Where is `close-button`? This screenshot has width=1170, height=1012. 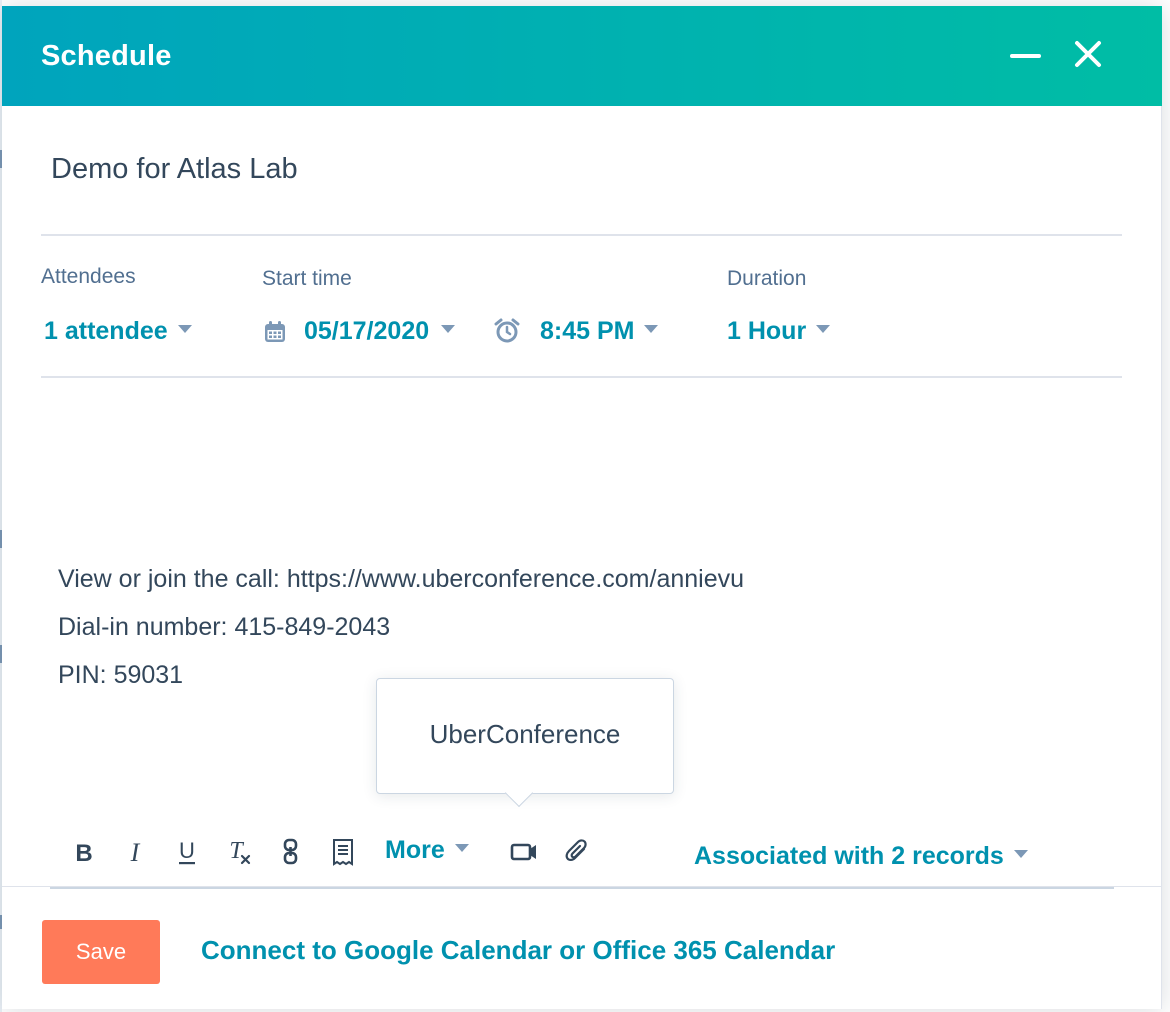 close-button is located at coordinates (1088, 54).